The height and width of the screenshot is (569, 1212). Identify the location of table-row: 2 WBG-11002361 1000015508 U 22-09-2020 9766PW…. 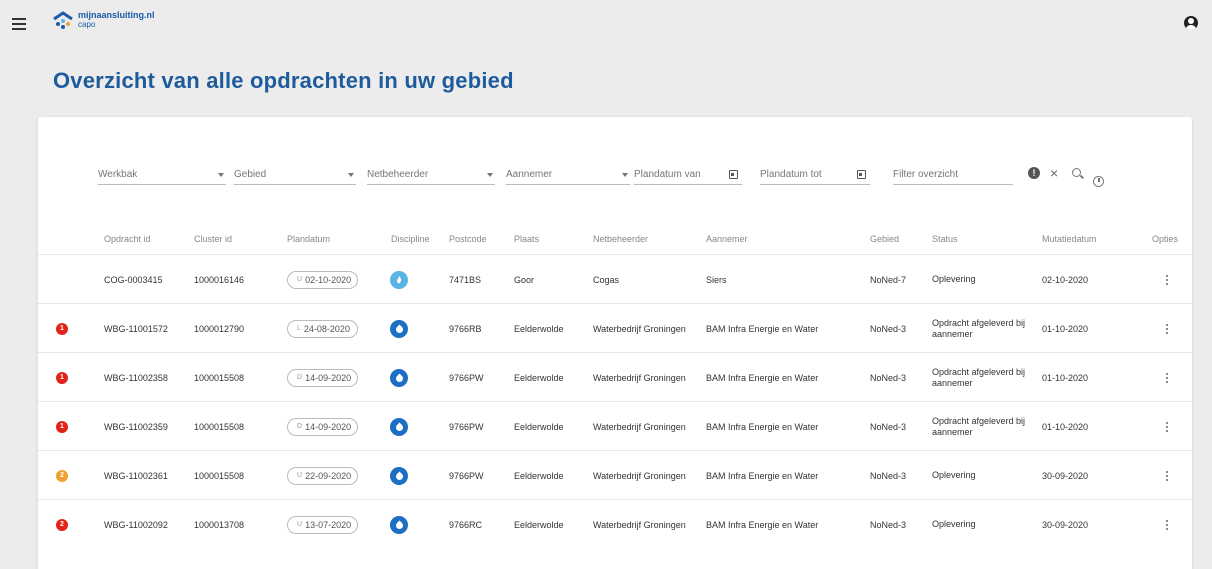
(615, 474).